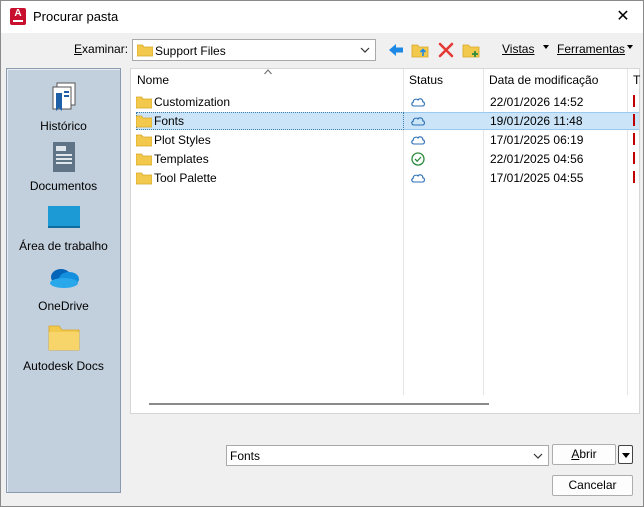 This screenshot has height=507, width=644. What do you see at coordinates (630, 47) in the screenshot?
I see `tools-caret-icon` at bounding box center [630, 47].